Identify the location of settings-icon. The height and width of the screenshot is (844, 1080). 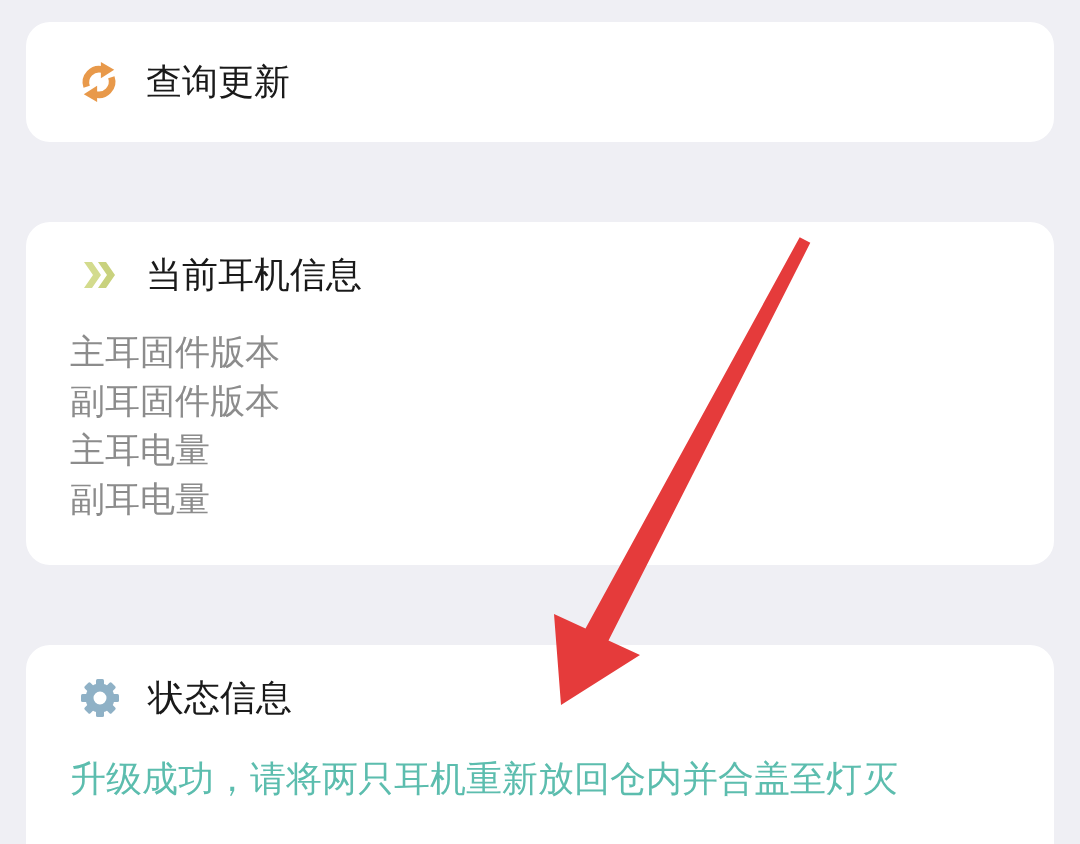
(100, 698).